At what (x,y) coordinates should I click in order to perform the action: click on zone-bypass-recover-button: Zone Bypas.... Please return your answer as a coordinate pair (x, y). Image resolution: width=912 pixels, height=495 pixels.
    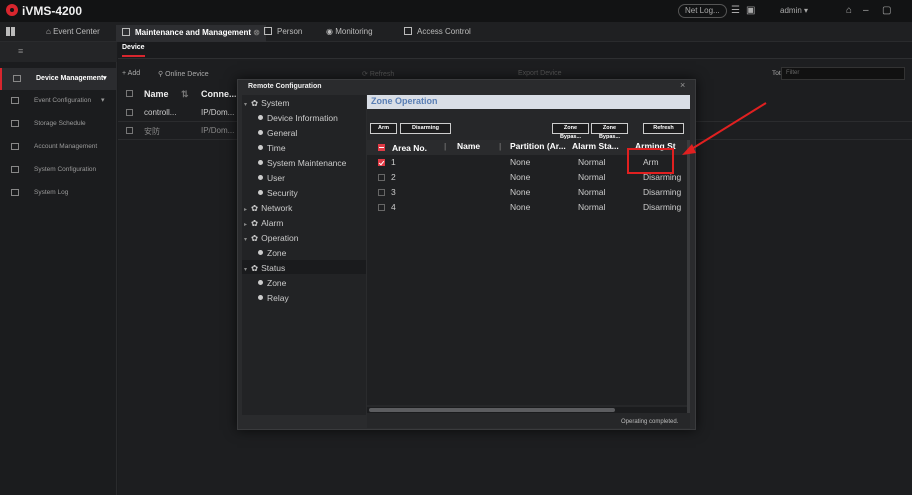
    Looking at the image, I should click on (609, 131).